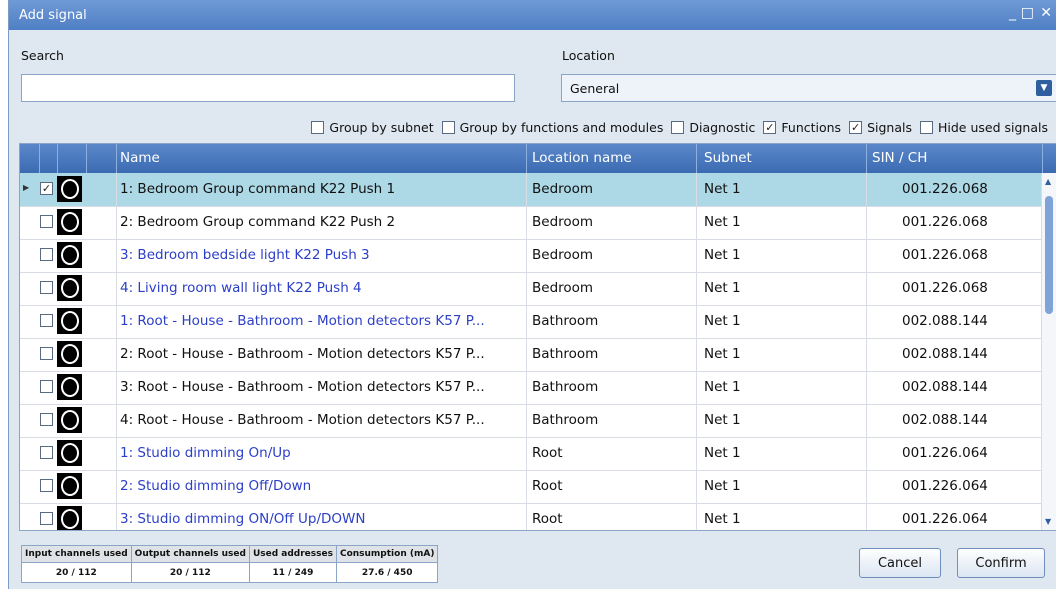  What do you see at coordinates (258, 189) in the screenshot?
I see `signal-name: 1: Bedroom Group command K22 Push 1` at bounding box center [258, 189].